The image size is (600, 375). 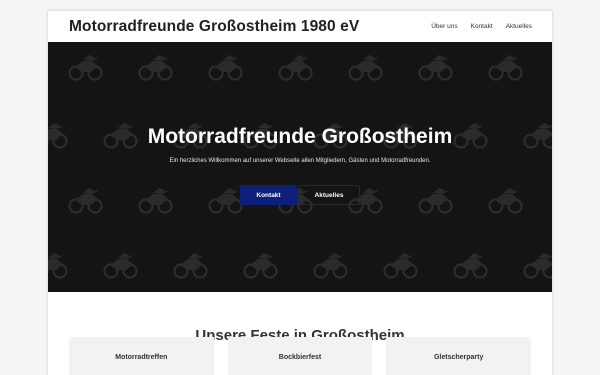 What do you see at coordinates (268, 195) in the screenshot?
I see `contact-button: Kontakt` at bounding box center [268, 195].